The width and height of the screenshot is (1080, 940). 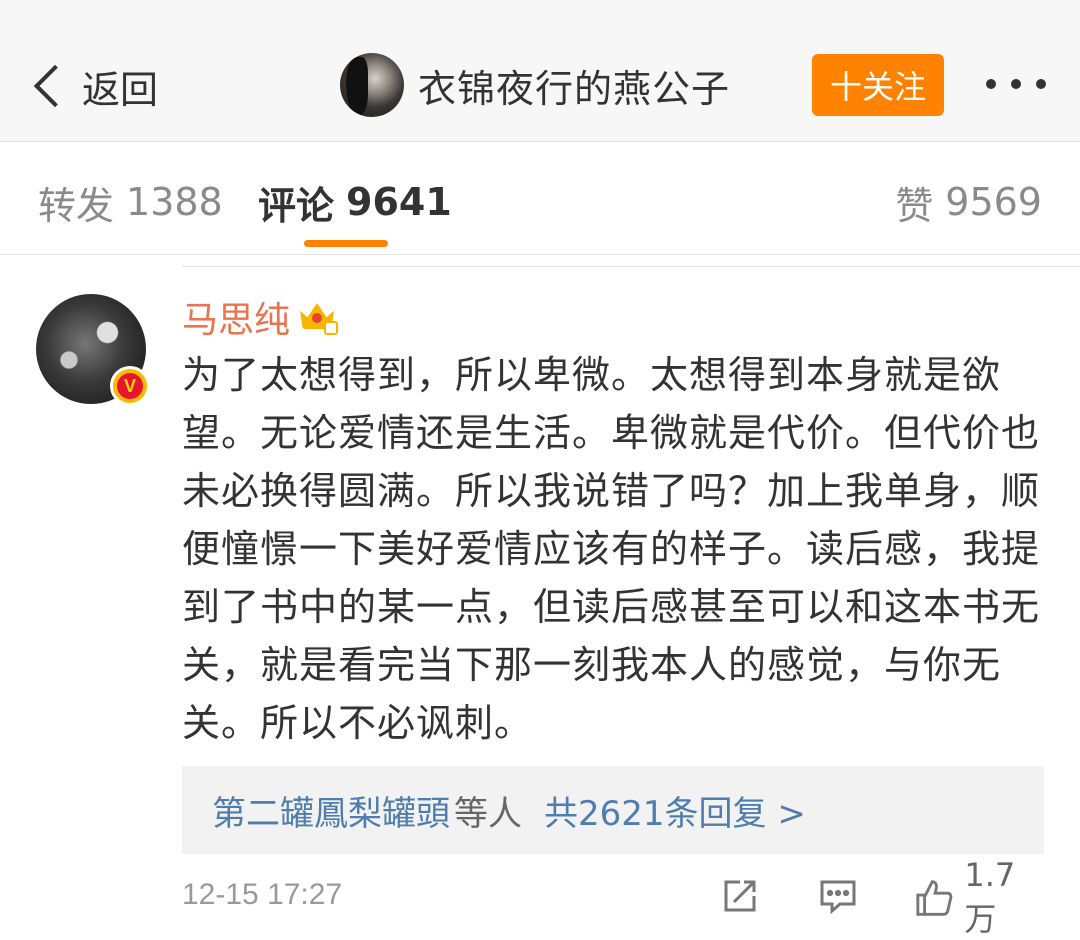 I want to click on replies-count: 共2621条回复 >, so click(x=675, y=810).